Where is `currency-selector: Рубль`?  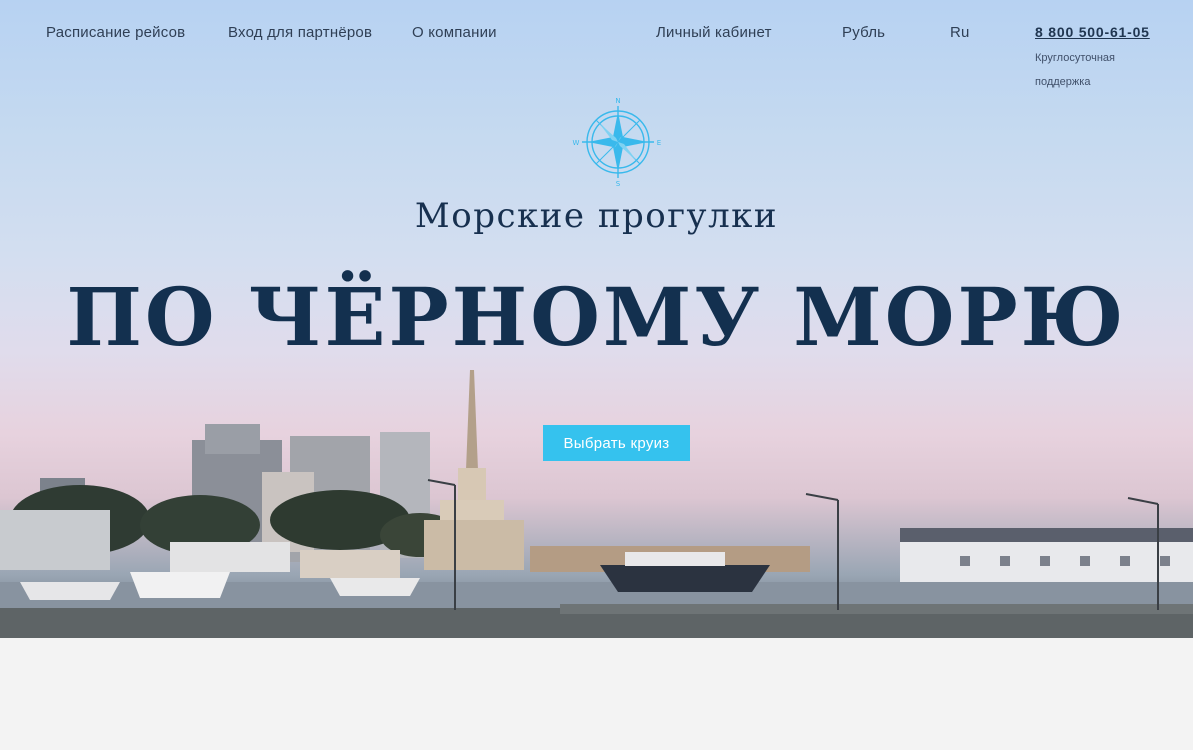 currency-selector: Рубль is located at coordinates (863, 32).